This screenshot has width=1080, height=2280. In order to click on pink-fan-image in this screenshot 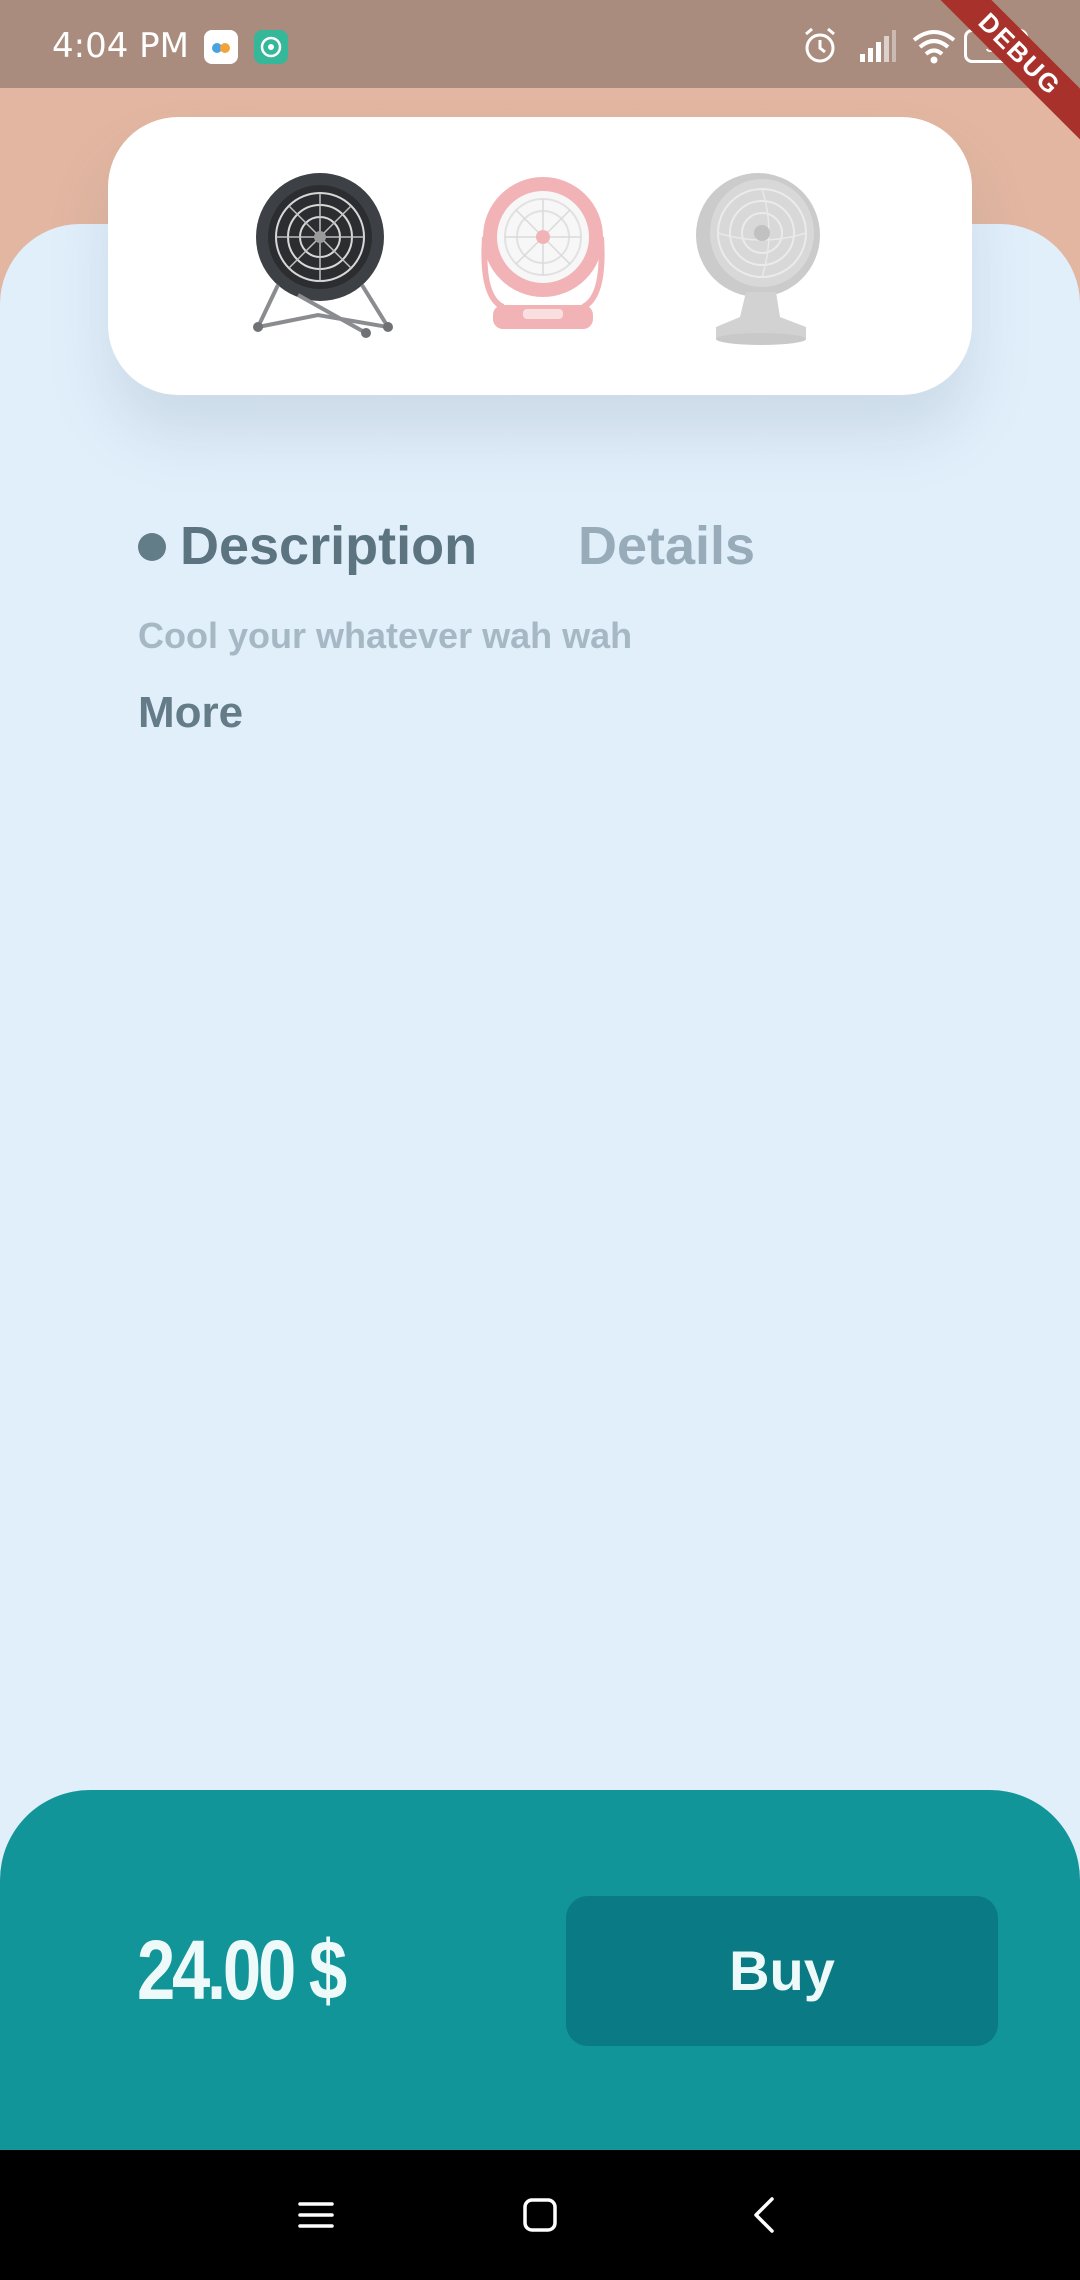, I will do `click(543, 257)`.